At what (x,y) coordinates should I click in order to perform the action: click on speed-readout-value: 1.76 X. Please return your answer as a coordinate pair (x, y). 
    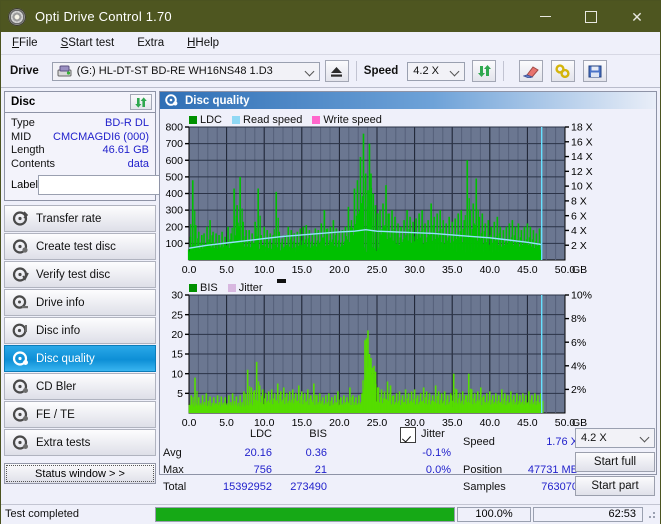
    Looking at the image, I should click on (562, 442).